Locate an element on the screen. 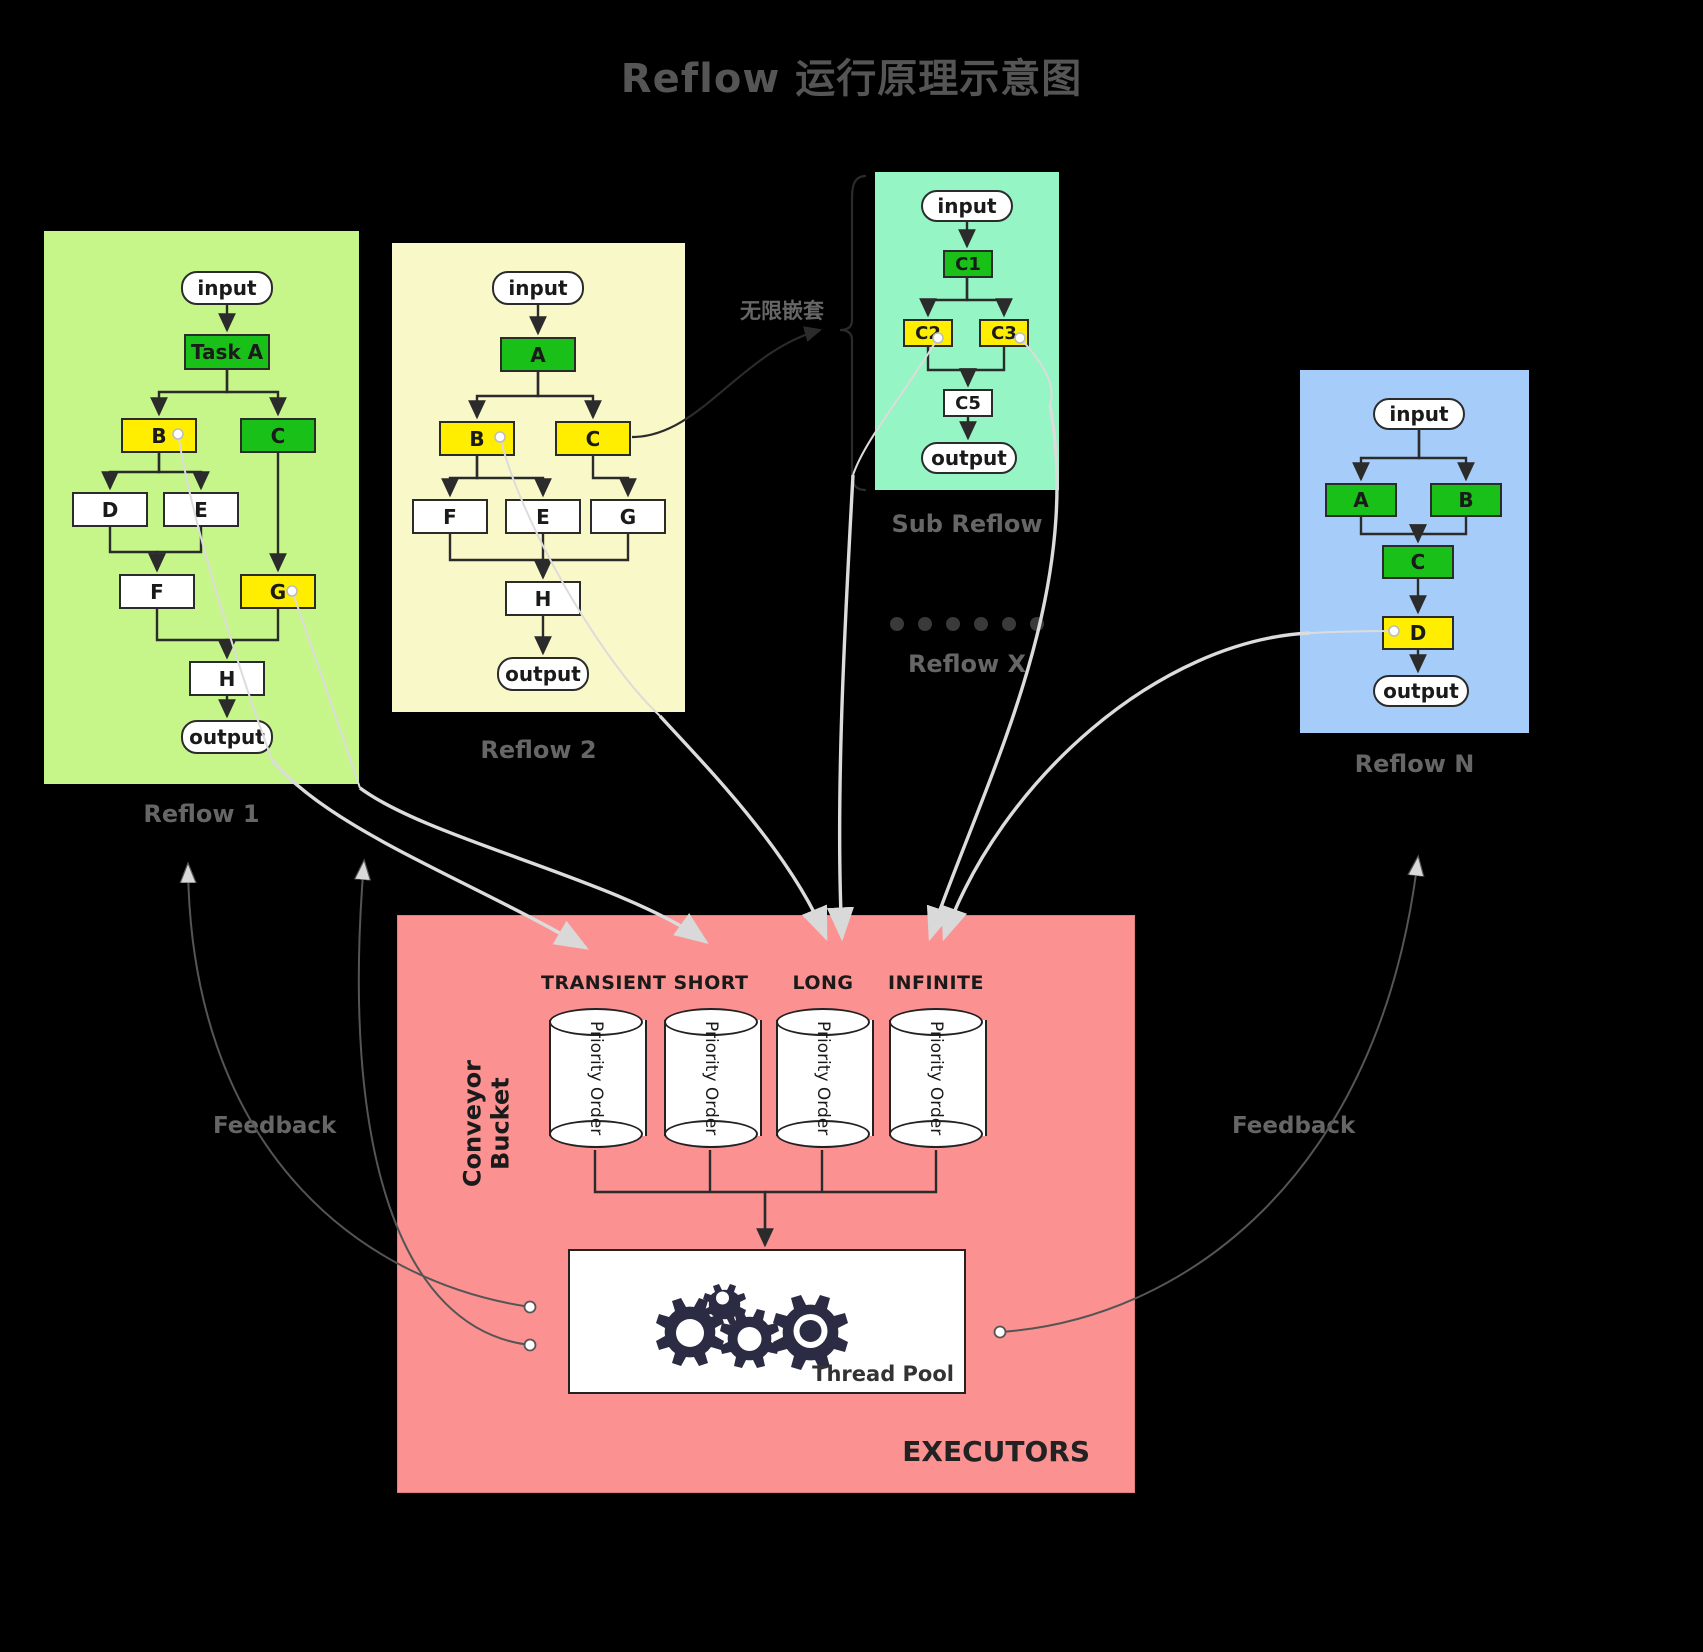  reflow2-node-h: H is located at coordinates (543, 598).